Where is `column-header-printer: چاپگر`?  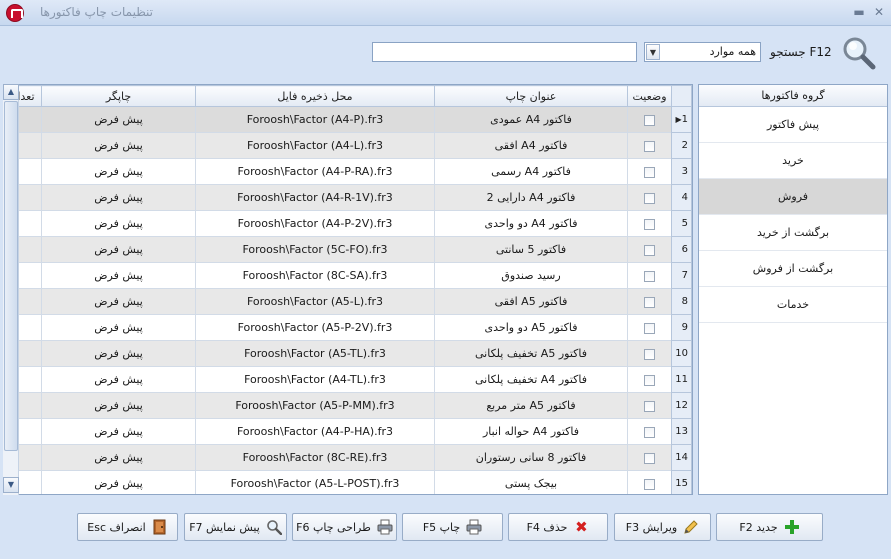 column-header-printer: چاپگر is located at coordinates (118, 96).